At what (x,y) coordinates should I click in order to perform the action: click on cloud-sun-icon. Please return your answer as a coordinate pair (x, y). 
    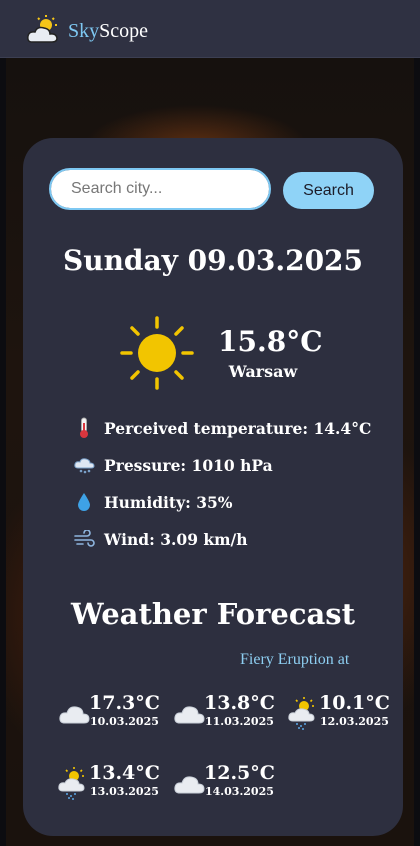
    Looking at the image, I should click on (42, 29).